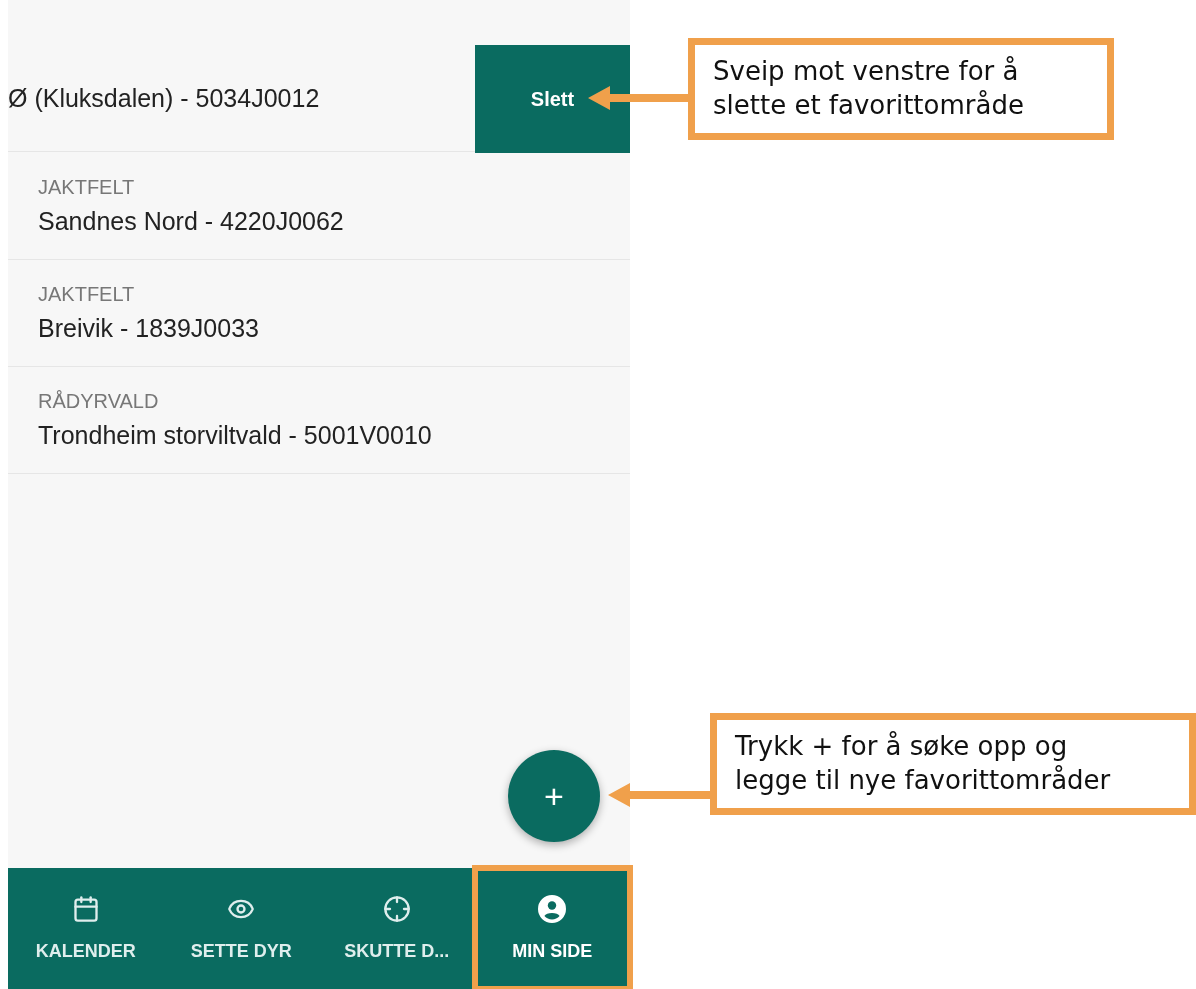  Describe the element at coordinates (191, 221) in the screenshot. I see `item-name: Sandnes Nord - 4220J0062` at that location.